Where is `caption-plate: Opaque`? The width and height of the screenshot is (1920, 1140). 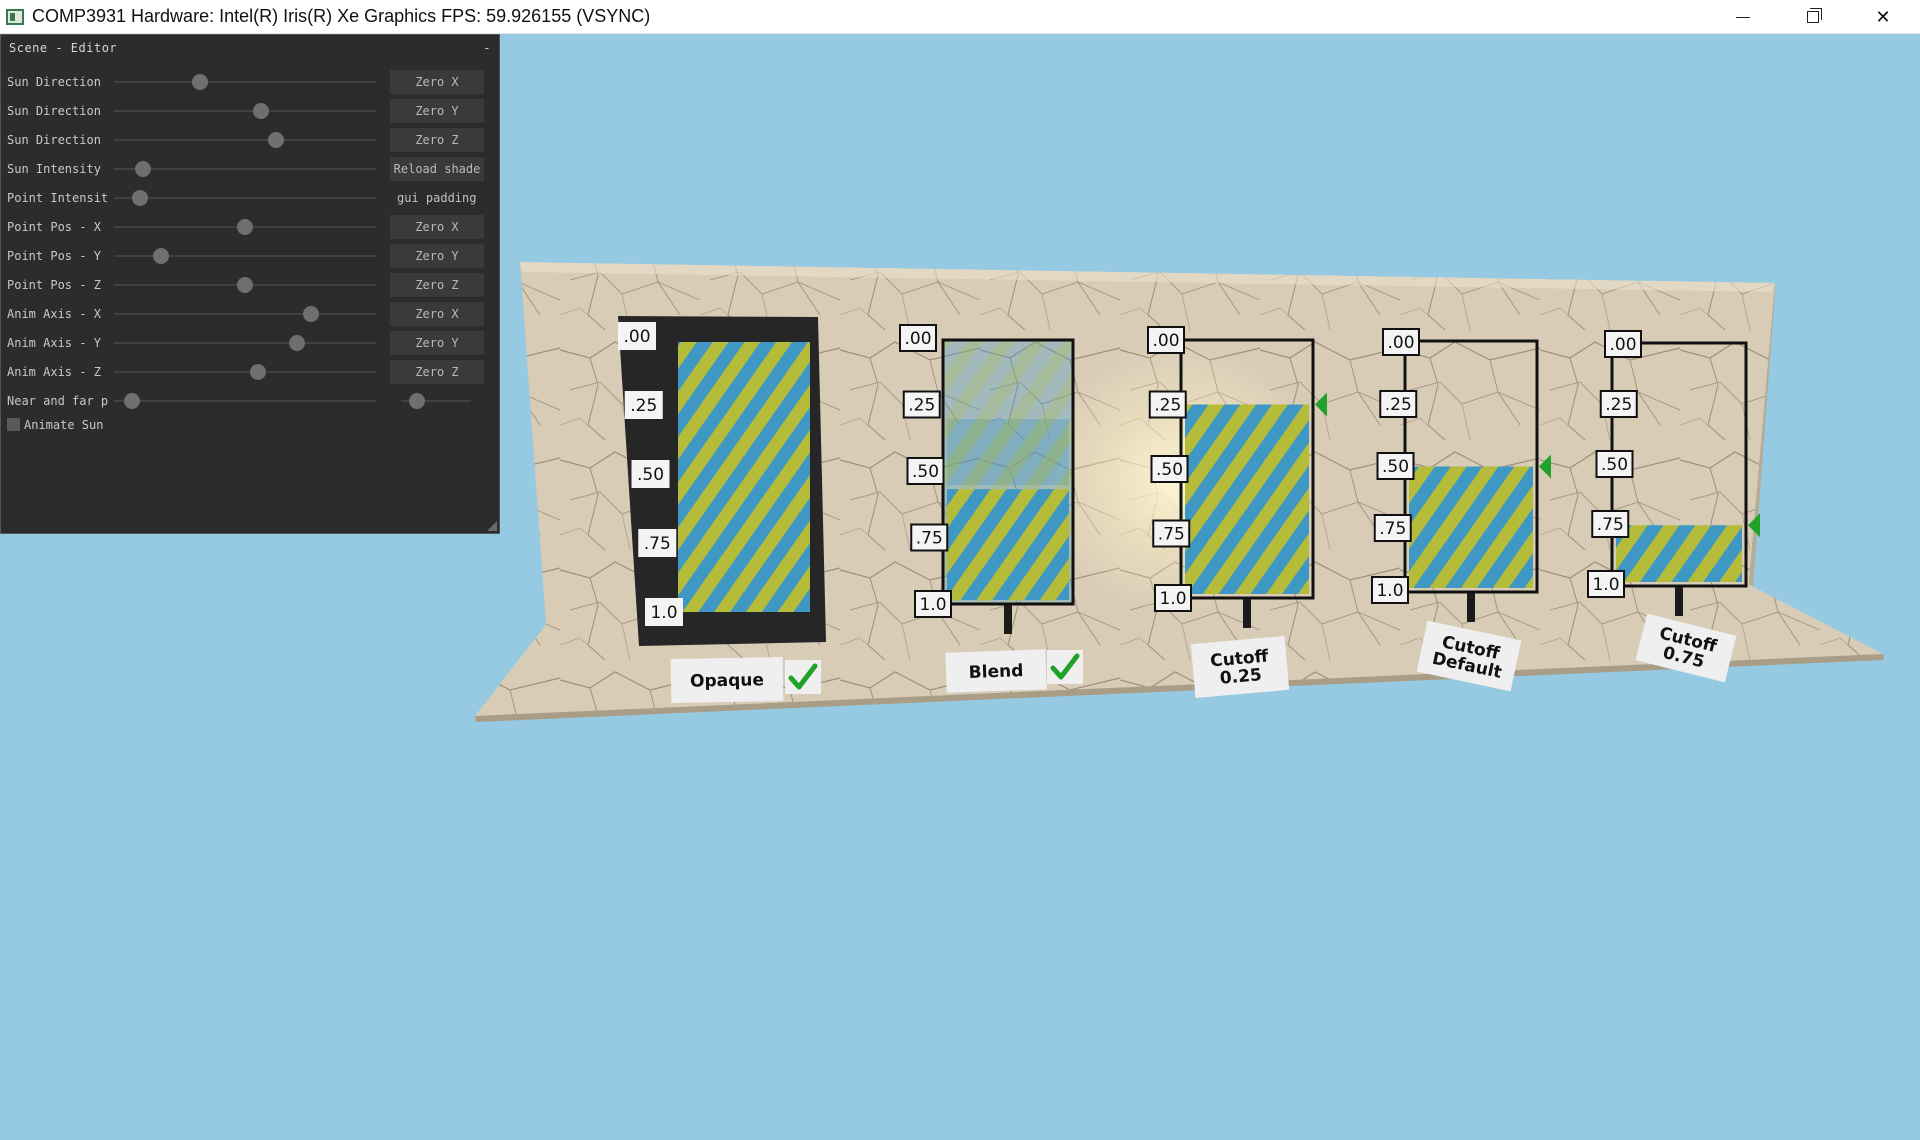 caption-plate: Opaque is located at coordinates (727, 680).